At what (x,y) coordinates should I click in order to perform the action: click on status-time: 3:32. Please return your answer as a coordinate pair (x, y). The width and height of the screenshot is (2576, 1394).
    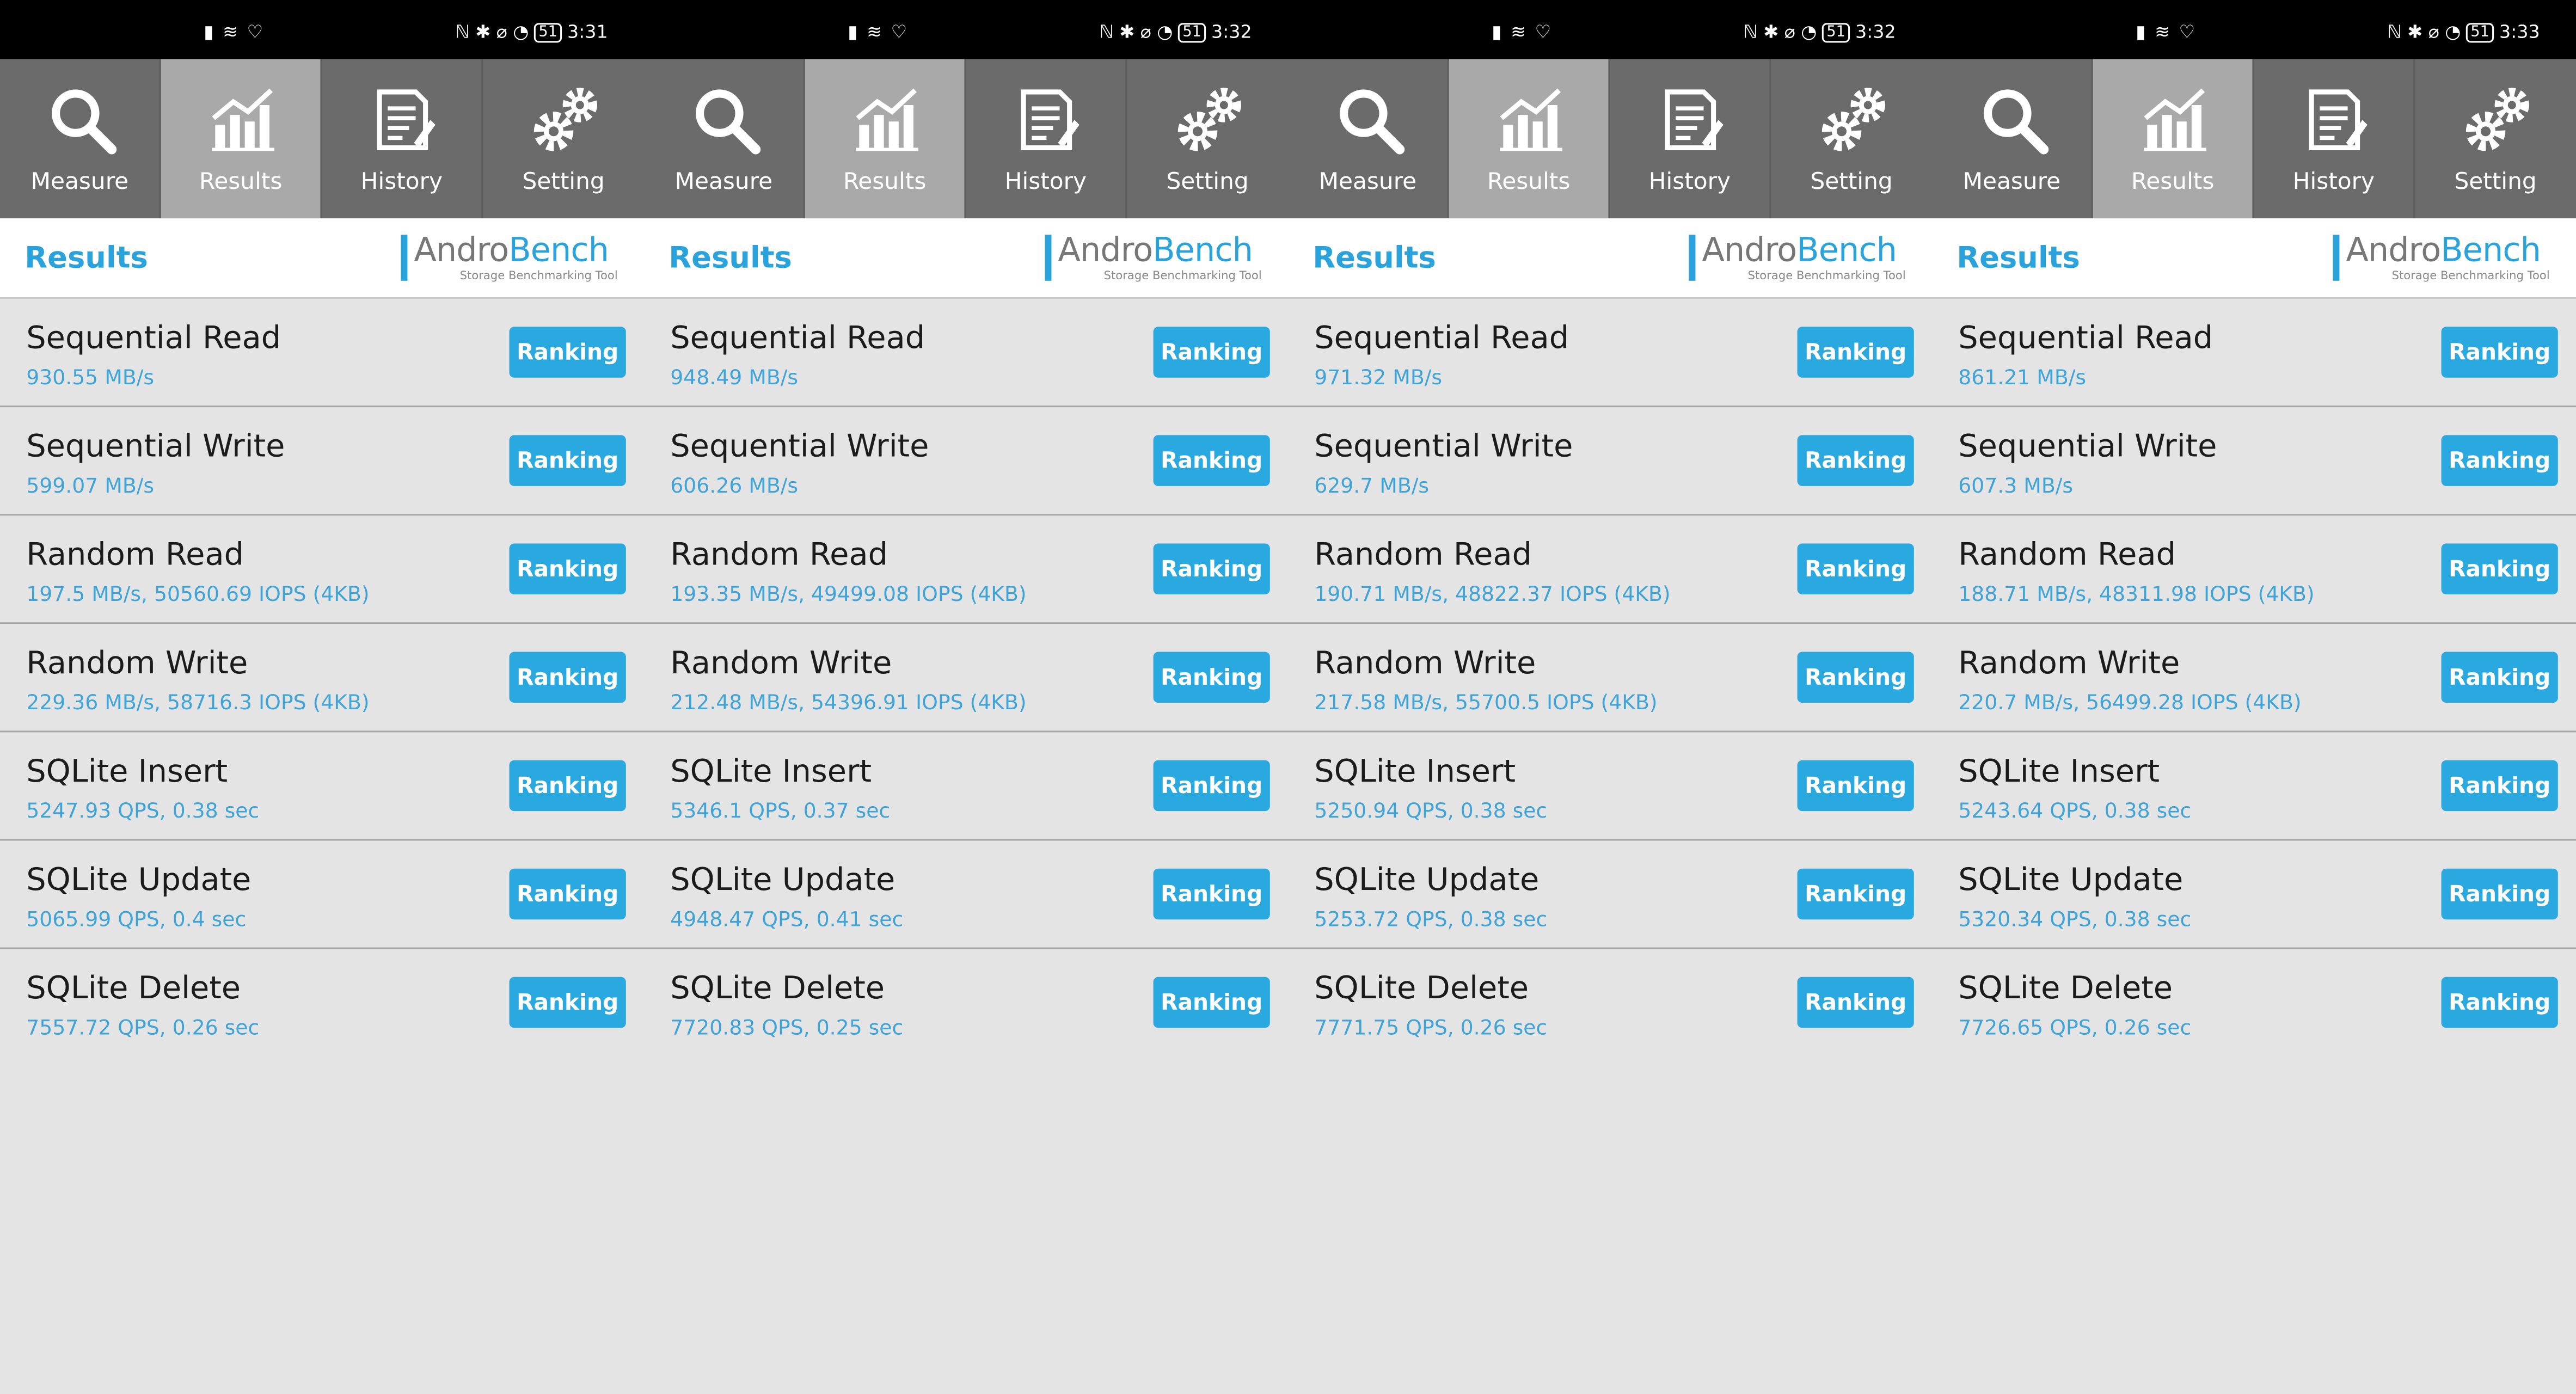
    Looking at the image, I should click on (1875, 32).